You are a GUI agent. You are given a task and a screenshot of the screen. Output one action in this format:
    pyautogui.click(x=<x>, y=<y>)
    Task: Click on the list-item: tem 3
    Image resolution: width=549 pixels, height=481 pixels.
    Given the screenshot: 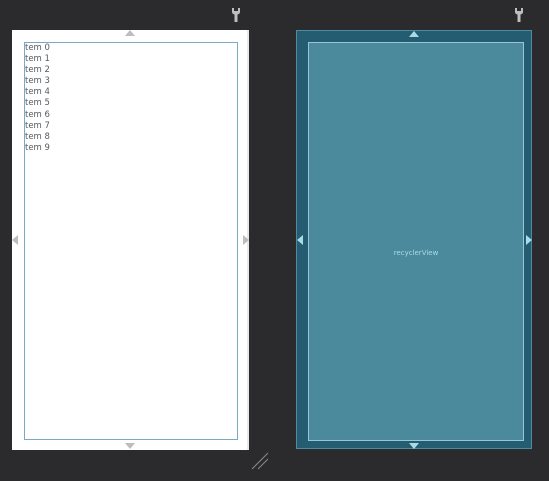 What is the action you would take?
    pyautogui.click(x=37, y=81)
    